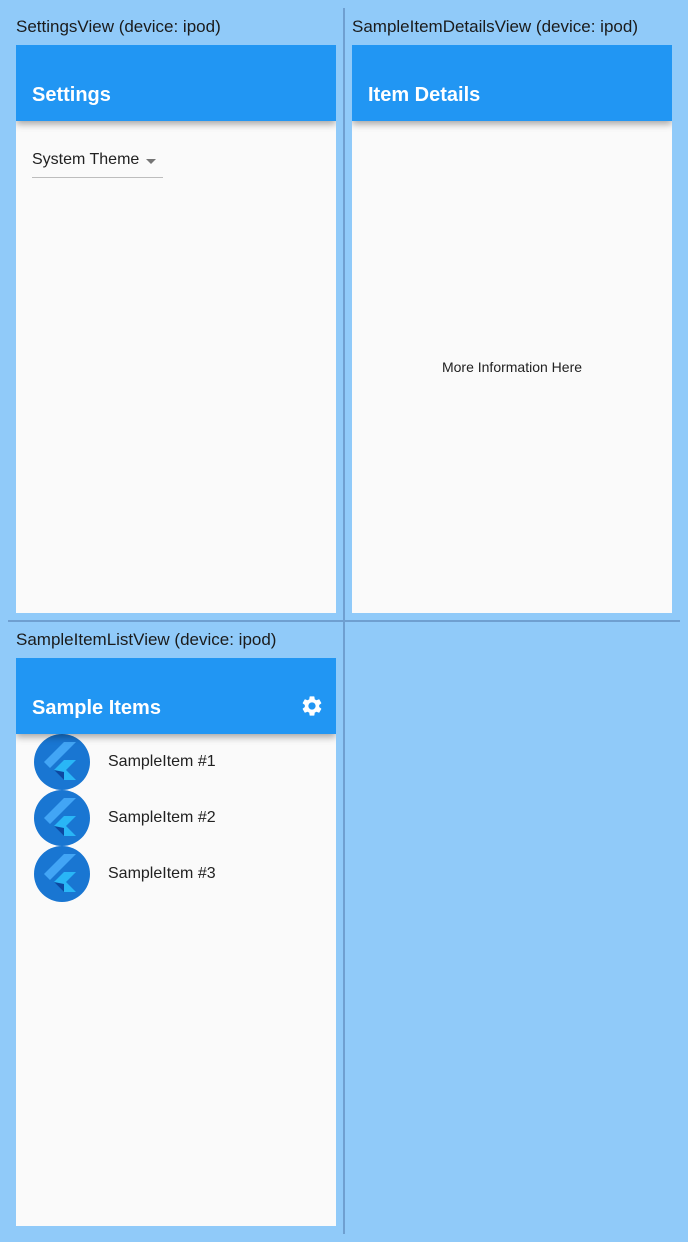 Image resolution: width=688 pixels, height=1242 pixels. Describe the element at coordinates (162, 761) in the screenshot. I see `list-item-label: SampleItem #1` at that location.